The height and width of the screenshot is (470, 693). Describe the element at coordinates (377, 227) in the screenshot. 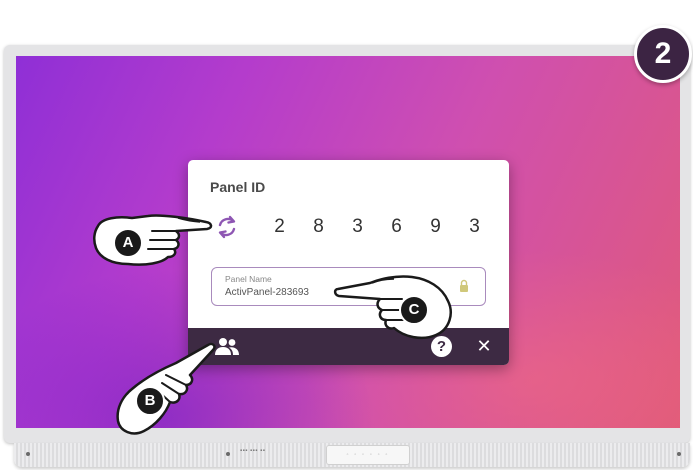

I see `panel-id-digits: 2 8 3 6 9 3` at that location.